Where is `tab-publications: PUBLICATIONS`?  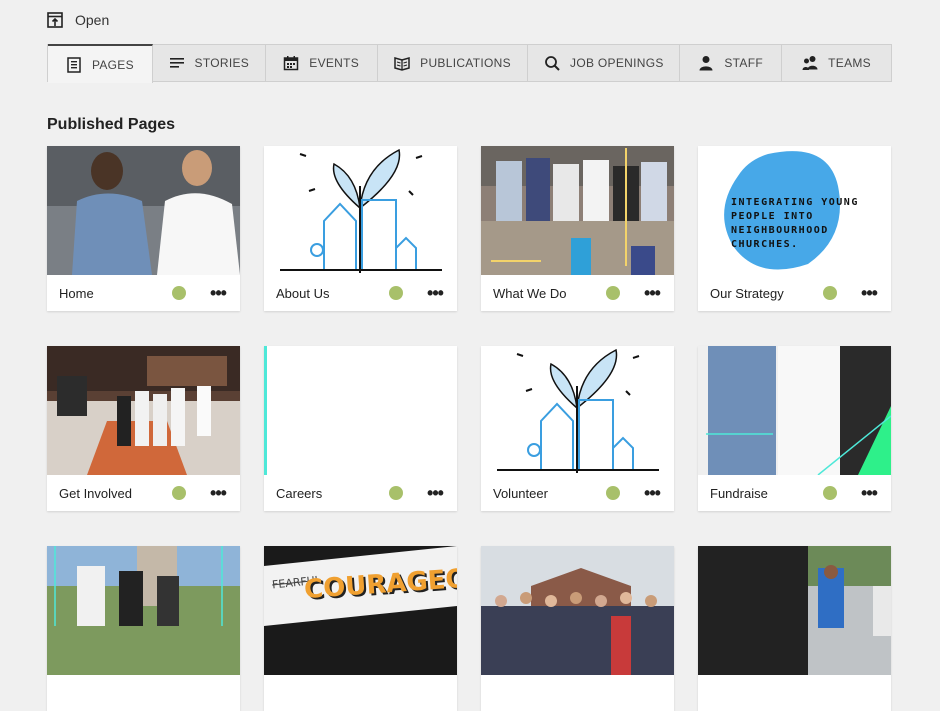 tab-publications: PUBLICATIONS is located at coordinates (453, 63).